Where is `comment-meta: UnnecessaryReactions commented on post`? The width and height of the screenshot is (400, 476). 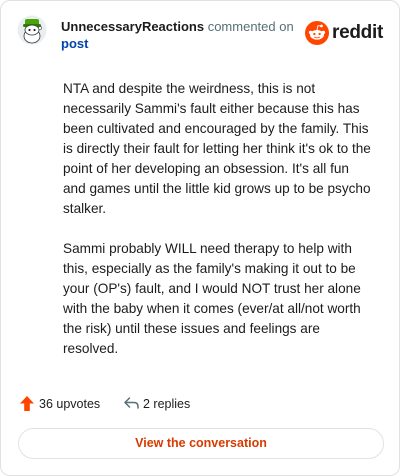
comment-meta: UnnecessaryReactions commented on post is located at coordinates (181, 35).